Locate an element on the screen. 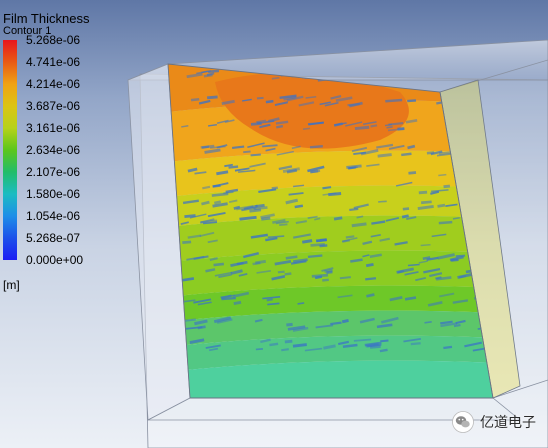 The image size is (548, 448). legend-level-label: 2.107e-06 is located at coordinates (53, 172).